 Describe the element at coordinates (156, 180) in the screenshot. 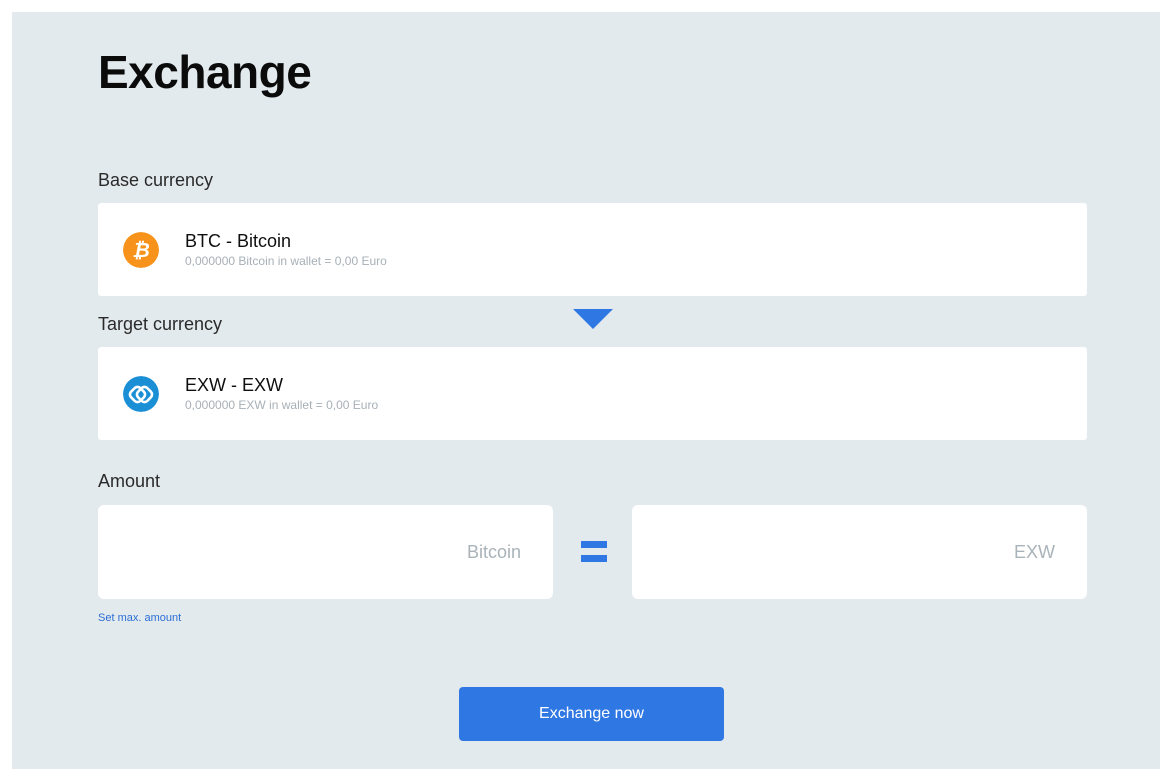

I see `base-currency-label: Base currency` at that location.